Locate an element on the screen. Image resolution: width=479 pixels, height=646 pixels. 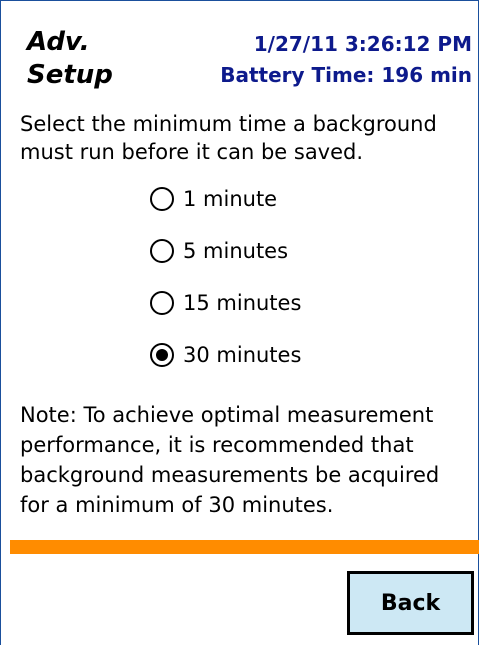
datetime-display: 1/27/11 3:26:12 PM is located at coordinates (362, 44).